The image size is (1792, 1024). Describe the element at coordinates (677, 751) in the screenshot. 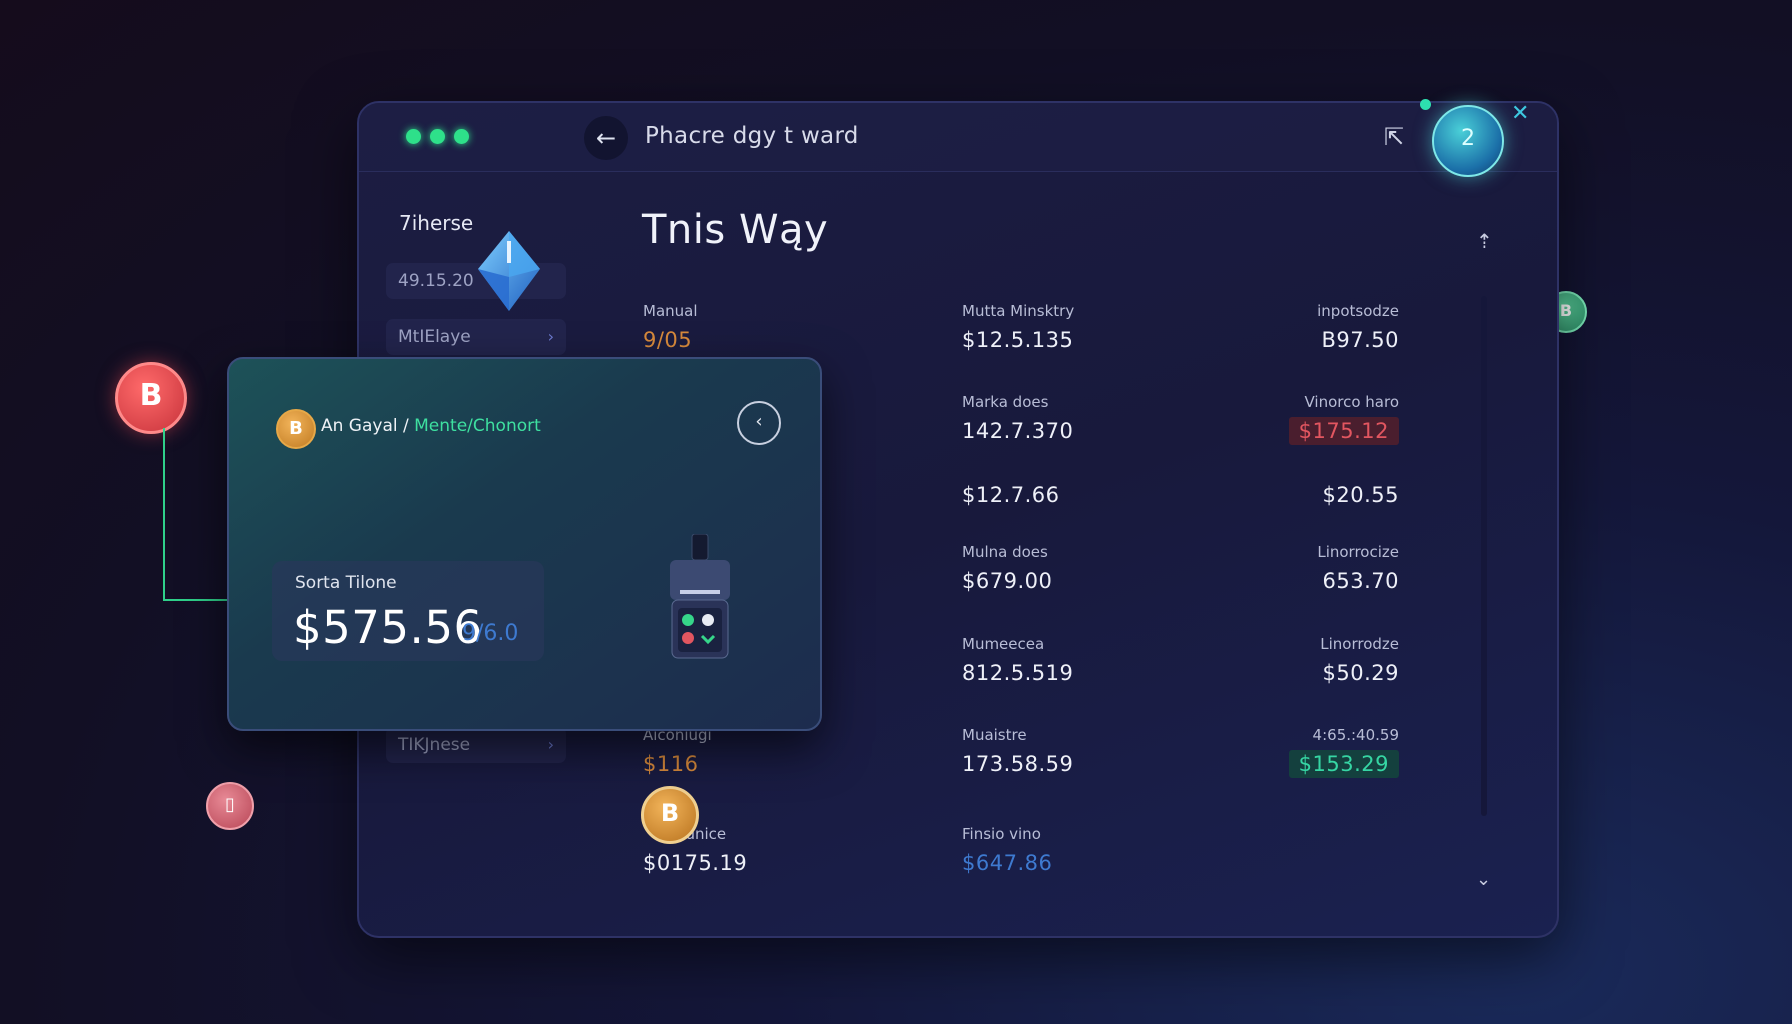

I see `data-cell: Aiconiugi $116` at that location.